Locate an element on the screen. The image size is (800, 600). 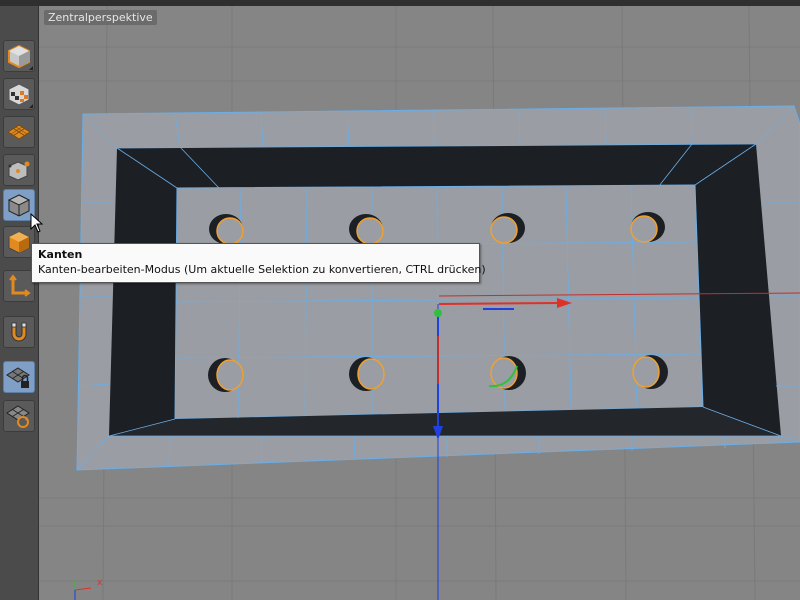
tool-snapping is located at coordinates (19, 332).